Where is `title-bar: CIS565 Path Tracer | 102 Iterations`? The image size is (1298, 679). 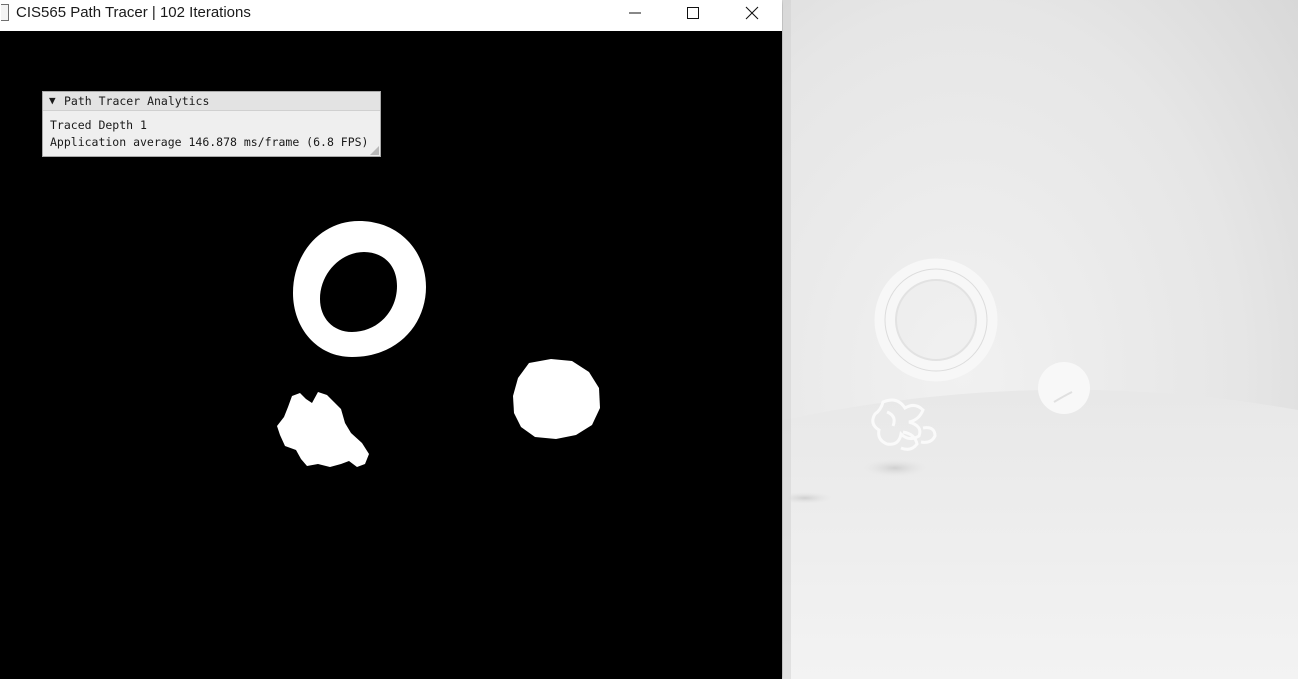 title-bar: CIS565 Path Tracer | 102 Iterations is located at coordinates (391, 15).